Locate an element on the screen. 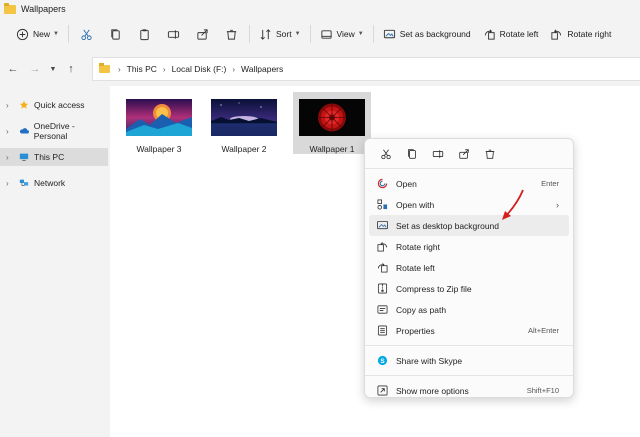  paste-button is located at coordinates (144, 34).